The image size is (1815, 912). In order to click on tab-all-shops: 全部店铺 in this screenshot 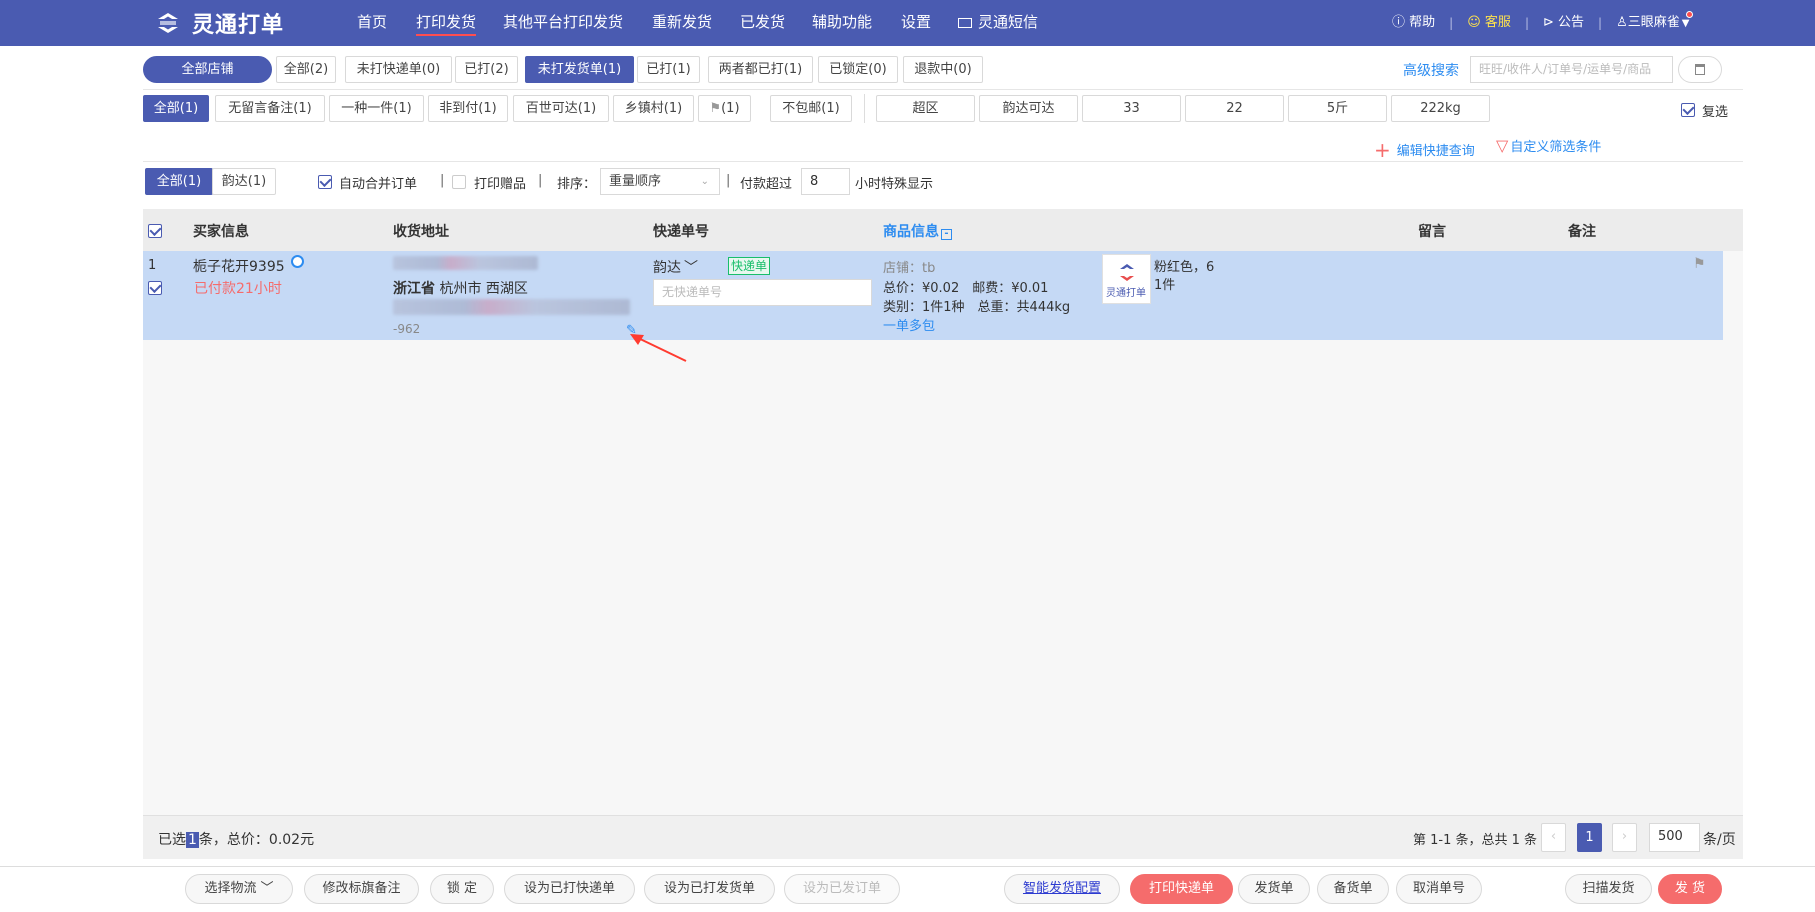, I will do `click(207, 69)`.